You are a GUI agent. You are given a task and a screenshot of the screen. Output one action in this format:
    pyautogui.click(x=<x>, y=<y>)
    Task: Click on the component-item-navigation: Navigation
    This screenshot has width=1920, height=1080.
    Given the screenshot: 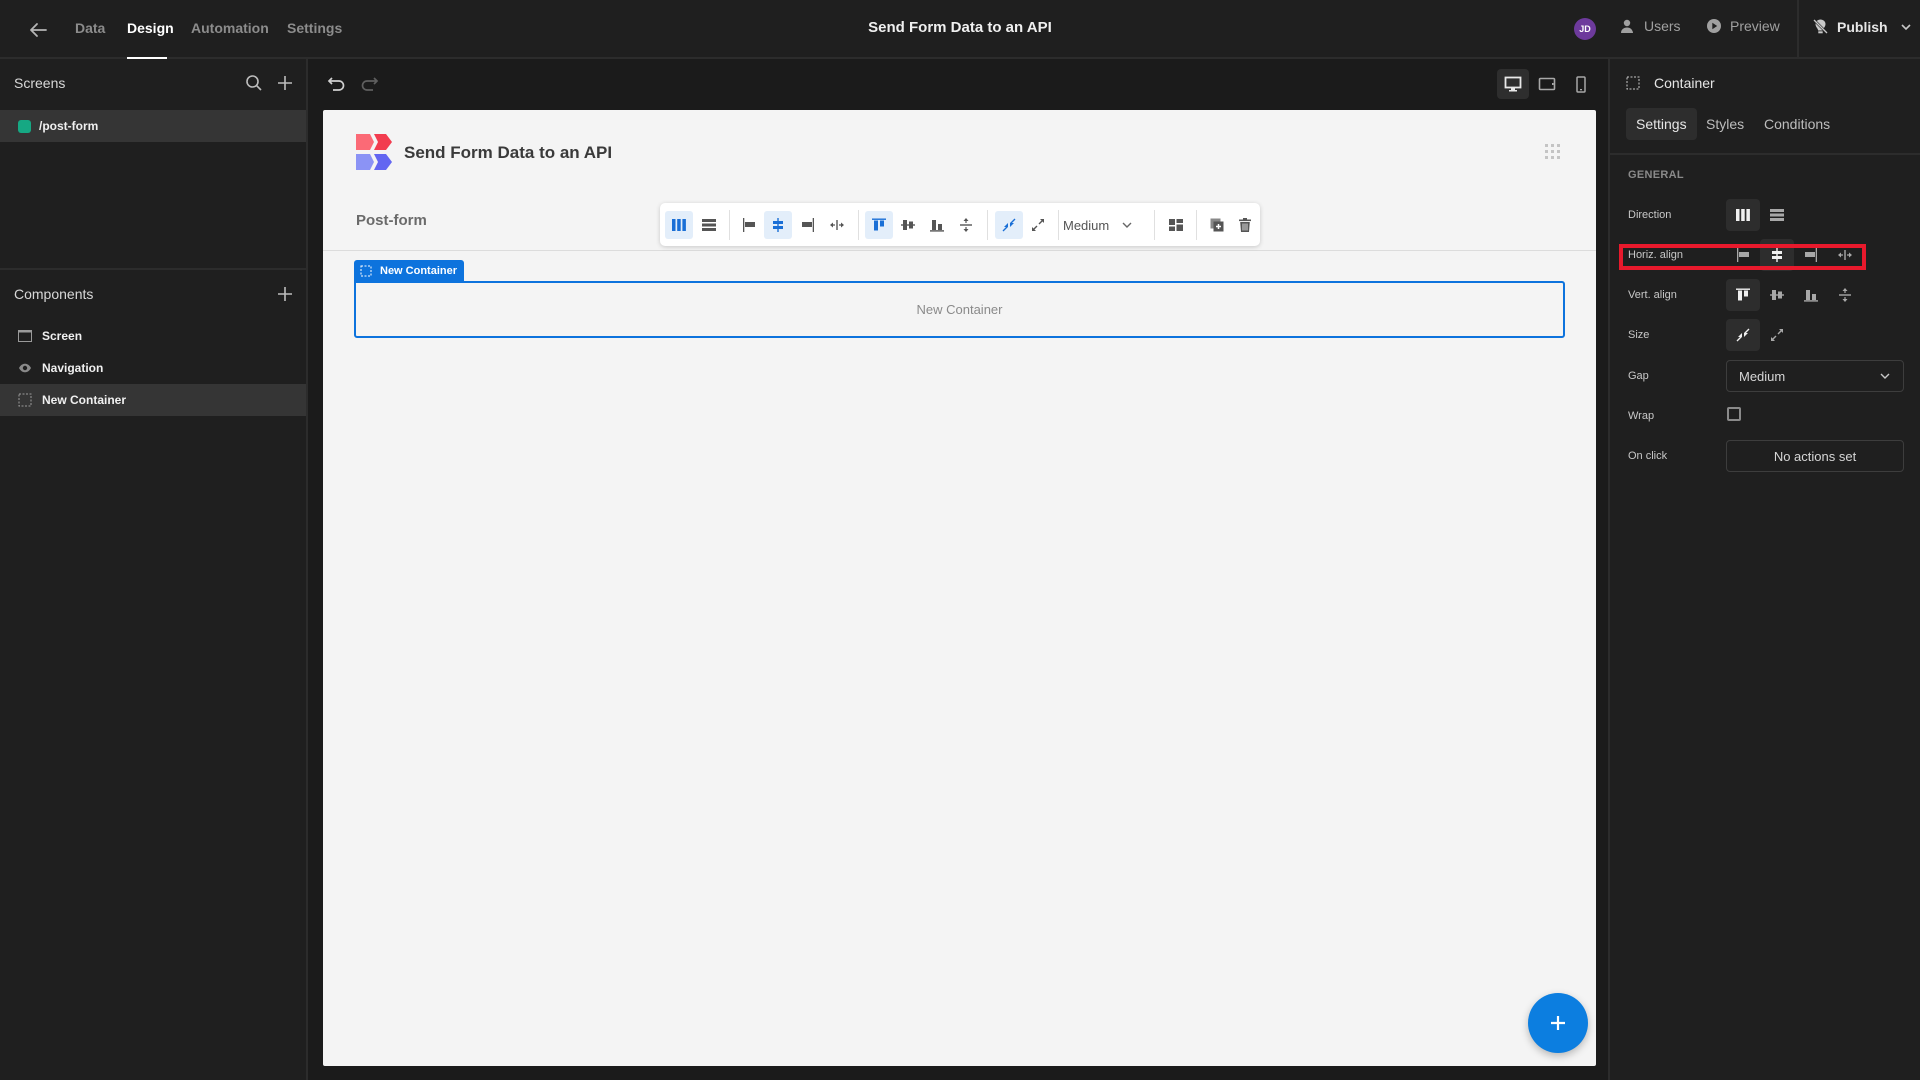 What is the action you would take?
    pyautogui.click(x=153, y=368)
    